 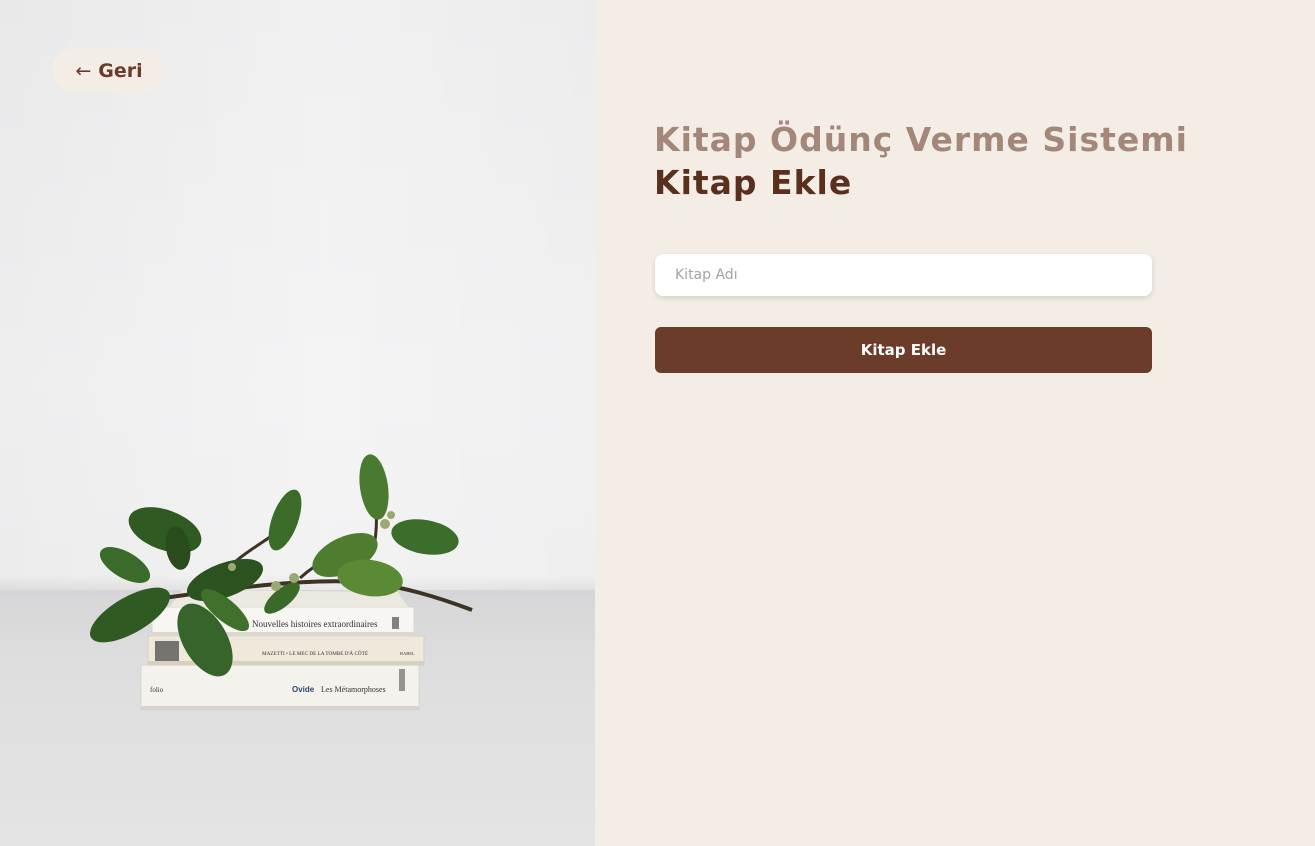 I want to click on system-title: Kitap Ödünç Verme Sistemi, so click(x=921, y=139).